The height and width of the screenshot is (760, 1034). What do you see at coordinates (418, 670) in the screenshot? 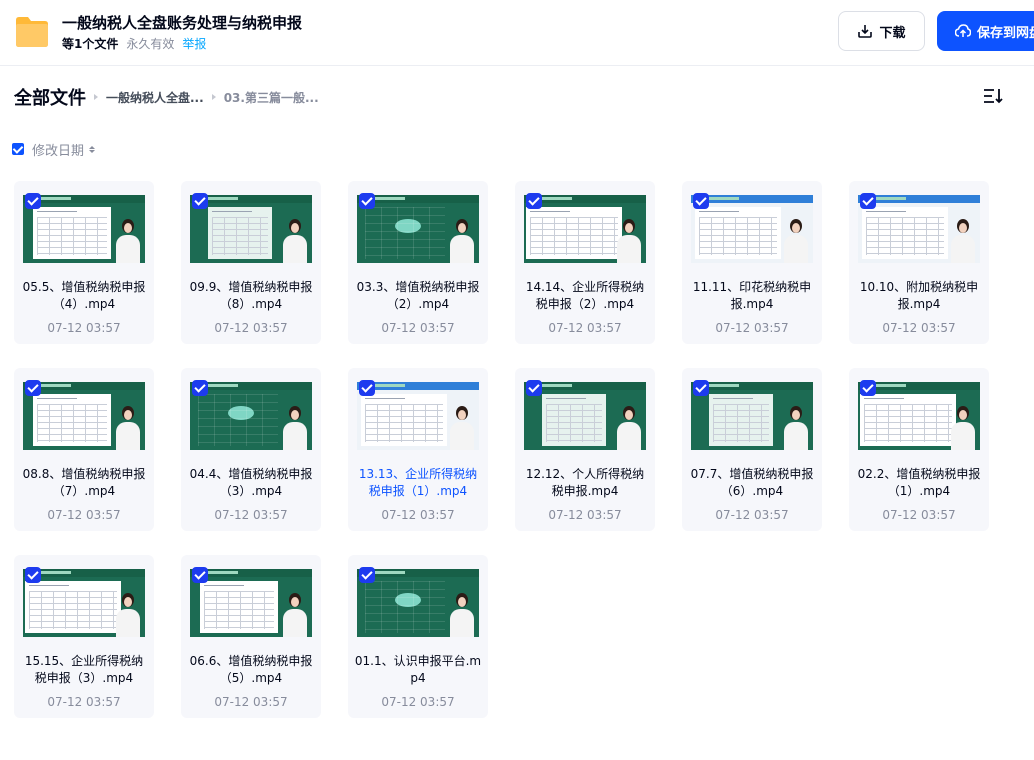
I see `file-name: 01.1、认识申报平台.mp4` at bounding box center [418, 670].